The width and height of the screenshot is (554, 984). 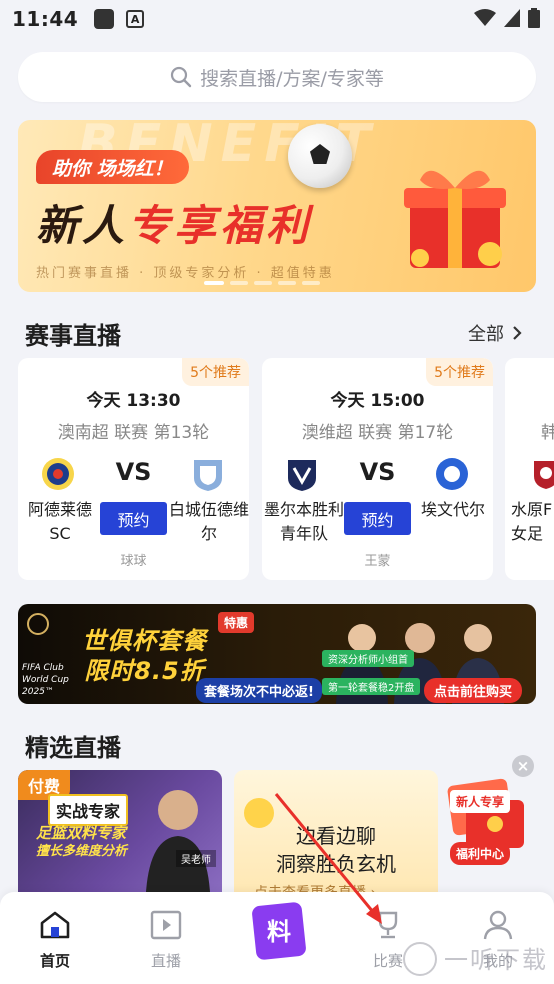 I want to click on teacher-name: 吴老师, so click(x=196, y=858).